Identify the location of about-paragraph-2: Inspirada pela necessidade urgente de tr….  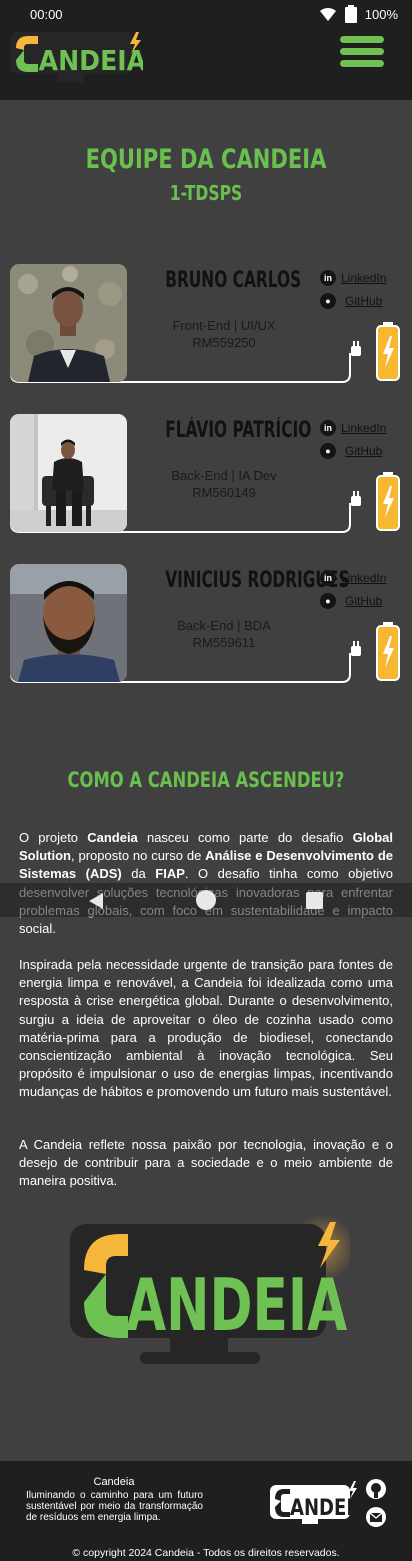
(206, 1028).